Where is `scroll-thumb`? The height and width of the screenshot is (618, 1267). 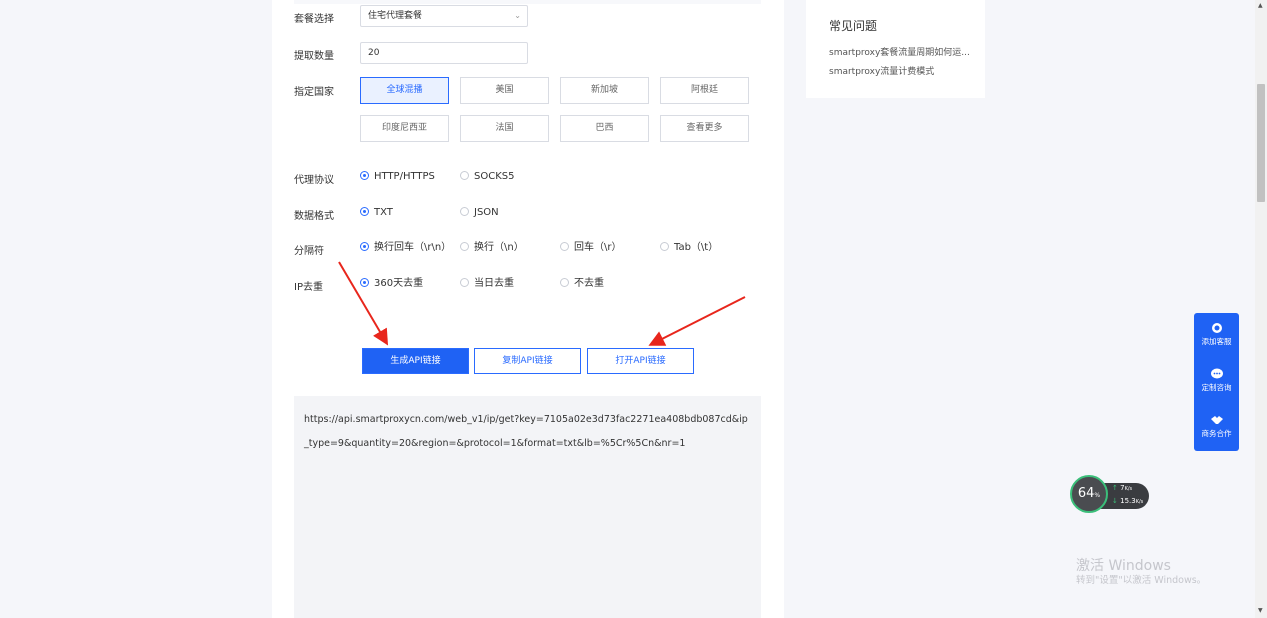 scroll-thumb is located at coordinates (1261, 143).